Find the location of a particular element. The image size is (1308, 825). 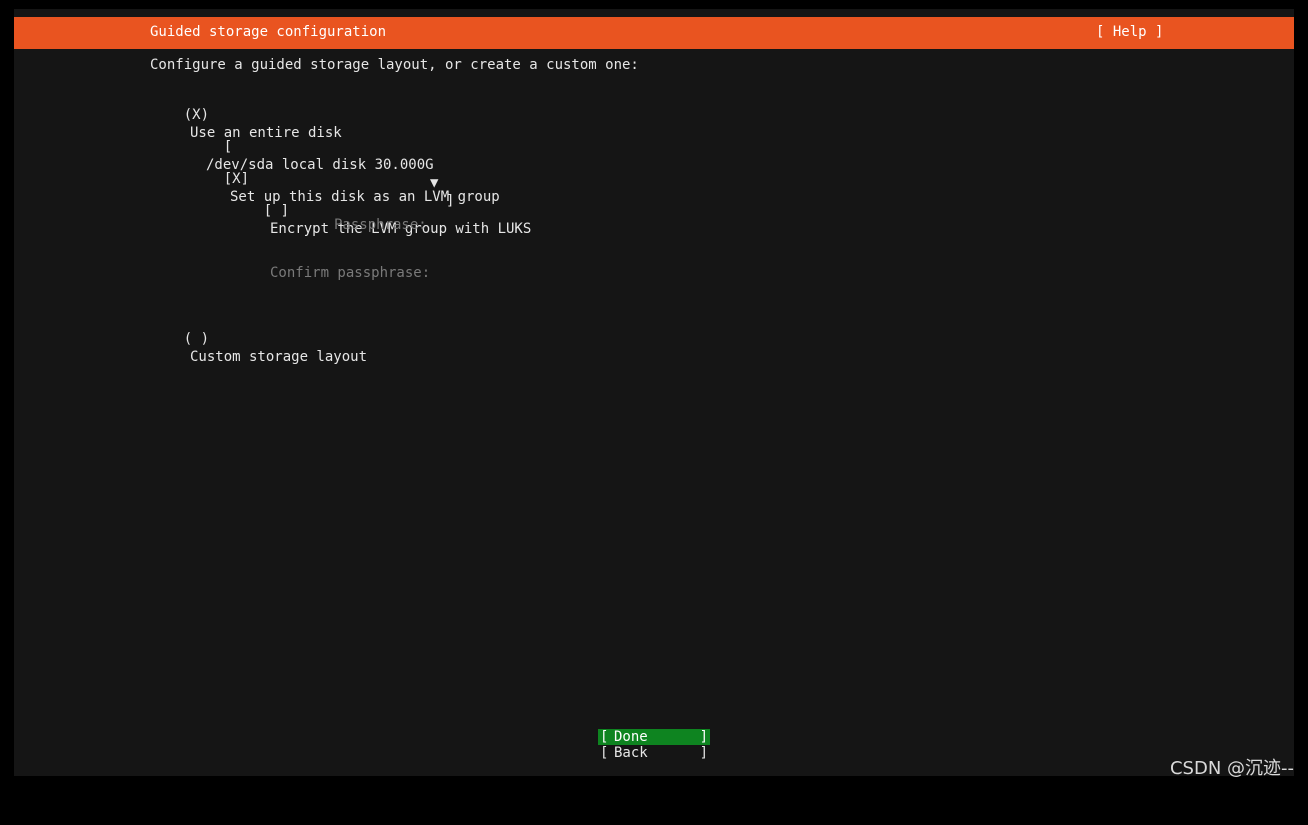

help-button: [ Help ] is located at coordinates (1129, 32).